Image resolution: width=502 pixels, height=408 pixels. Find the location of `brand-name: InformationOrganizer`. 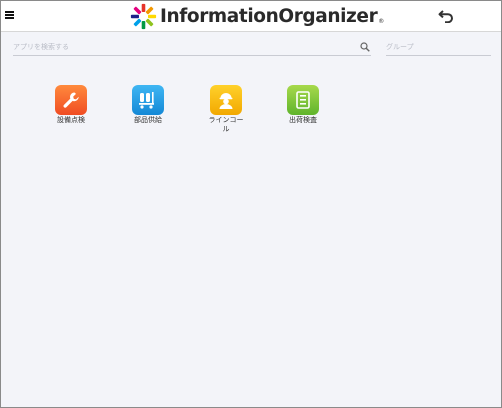

brand-name: InformationOrganizer is located at coordinates (269, 16).